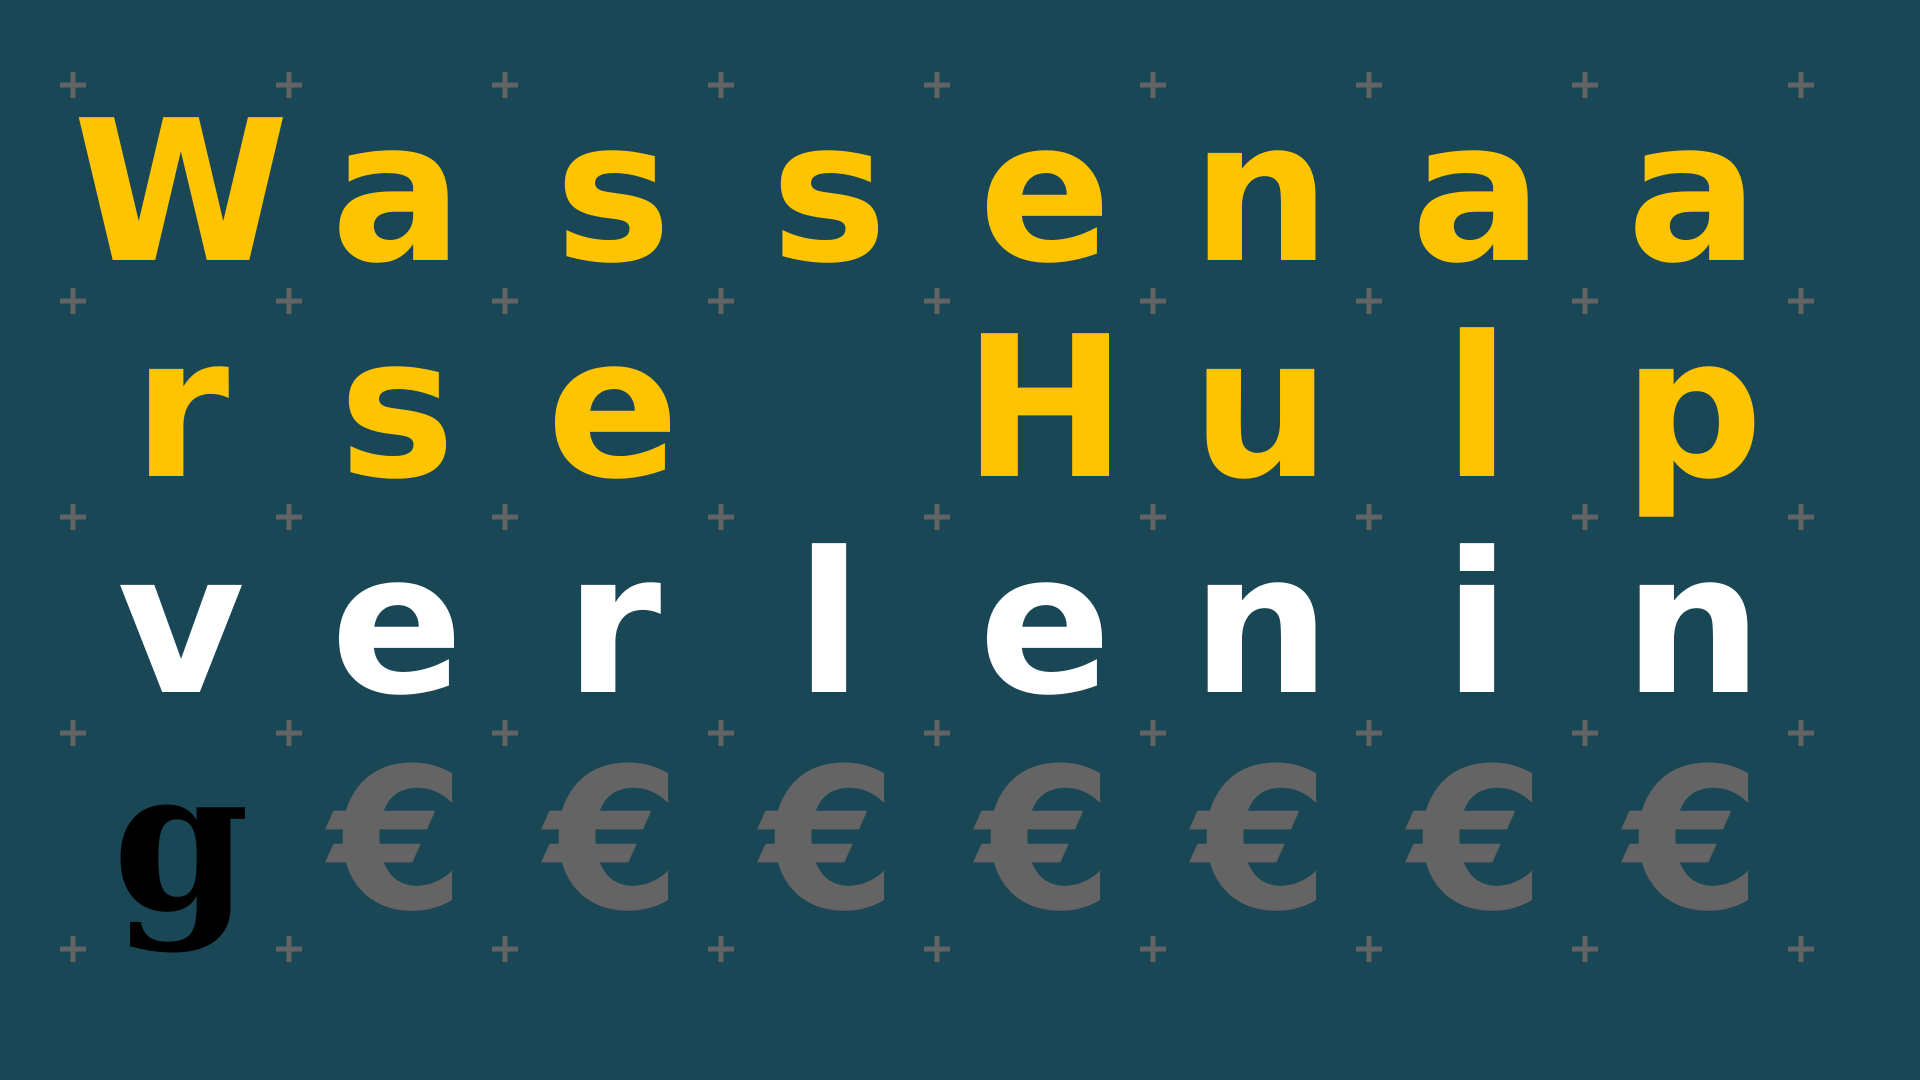 This screenshot has width=1920, height=1080. I want to click on grid-letter, so click(829, 409).